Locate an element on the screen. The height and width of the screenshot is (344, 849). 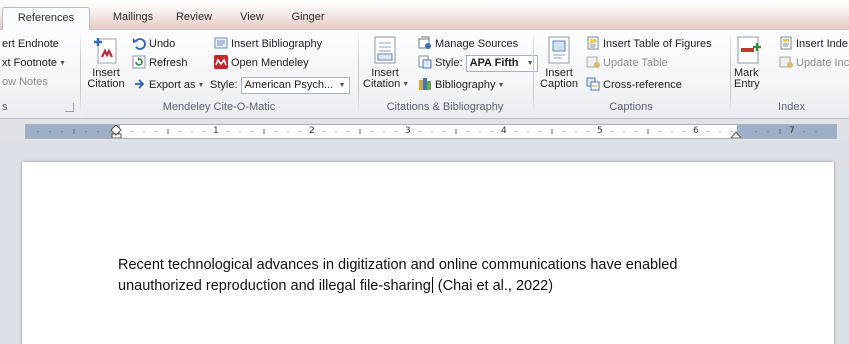
update-table-button: Update Table is located at coordinates (627, 63).